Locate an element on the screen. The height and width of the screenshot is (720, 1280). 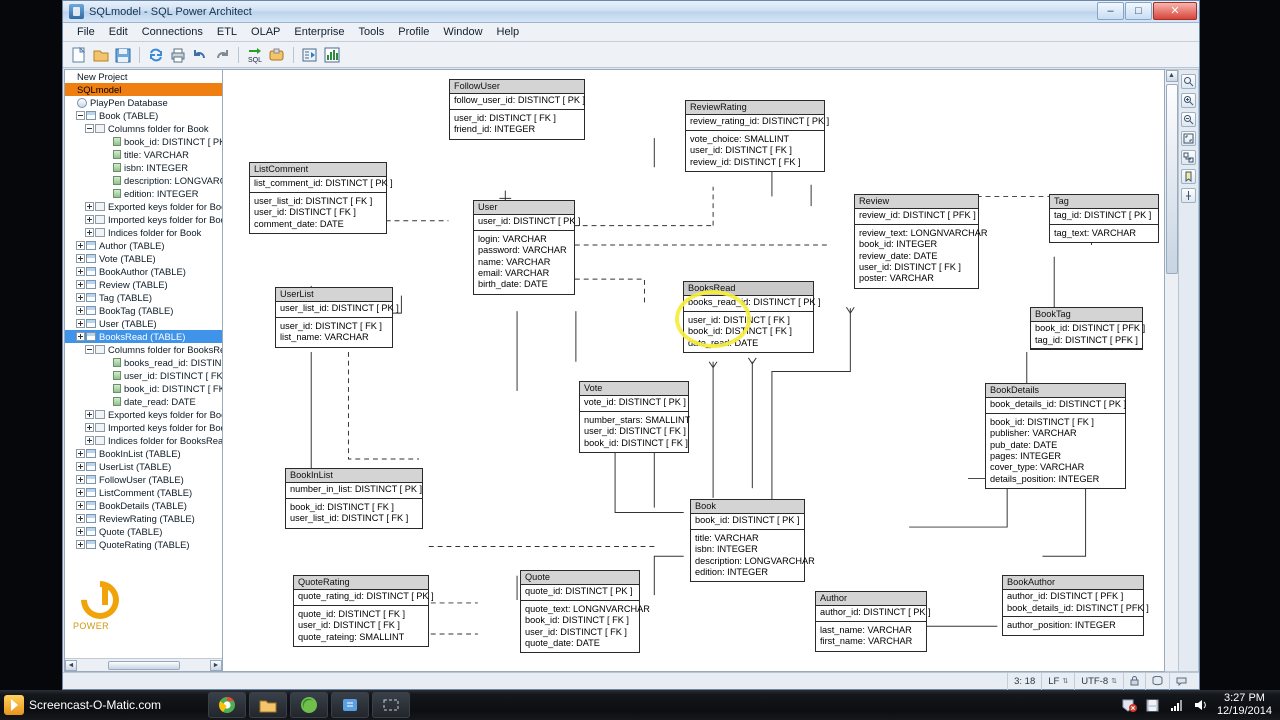
database-icon is located at coordinates (1157, 681).